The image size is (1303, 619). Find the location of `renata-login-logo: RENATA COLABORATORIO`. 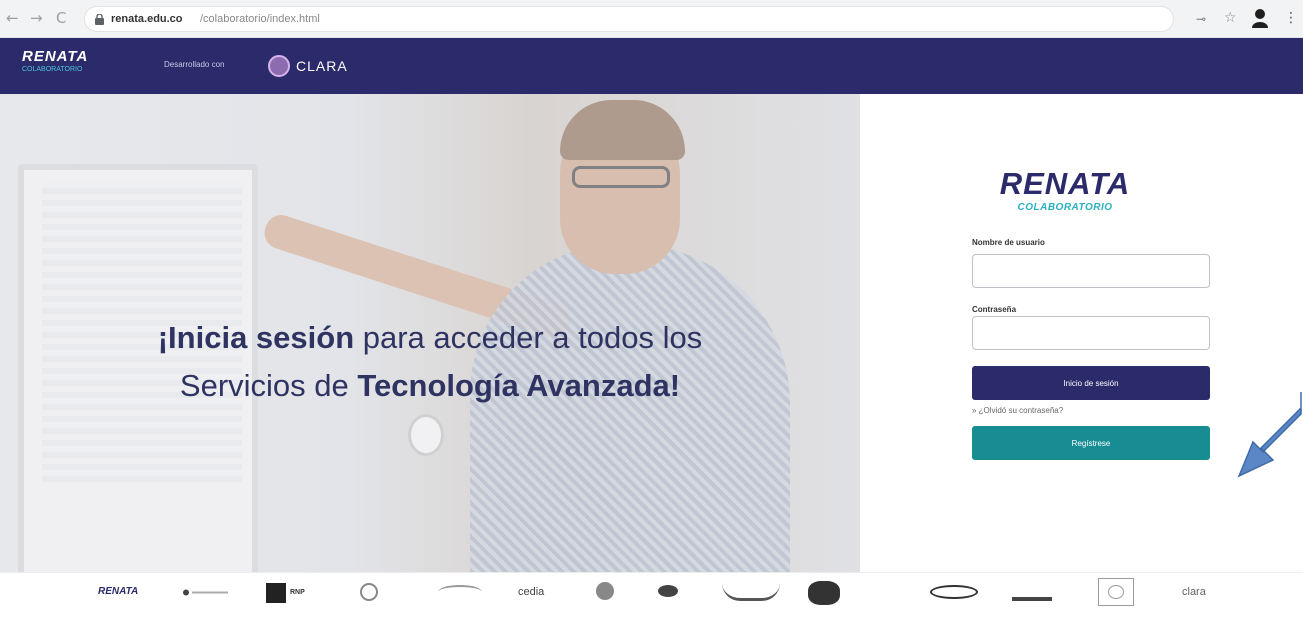

renata-login-logo: RENATA COLABORATORIO is located at coordinates (1065, 193).